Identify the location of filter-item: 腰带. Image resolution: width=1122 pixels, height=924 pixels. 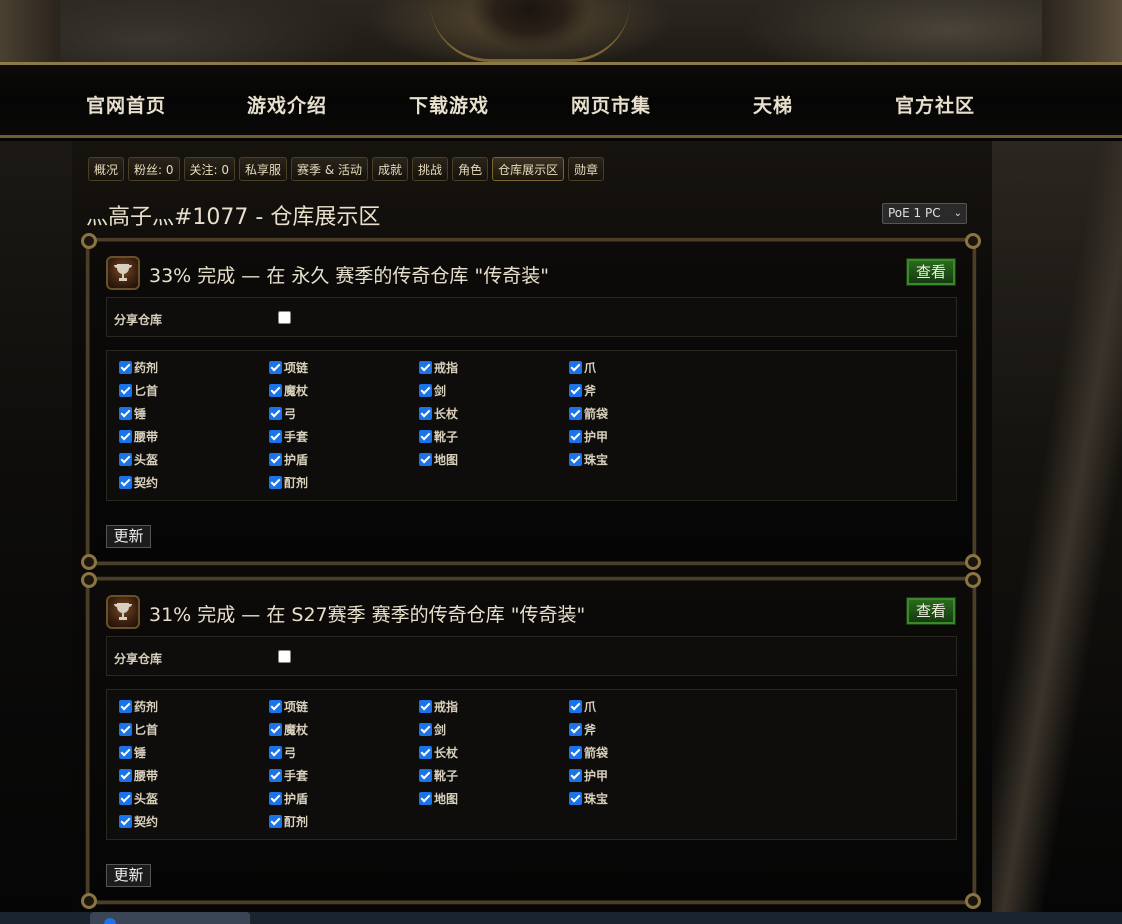
(138, 775).